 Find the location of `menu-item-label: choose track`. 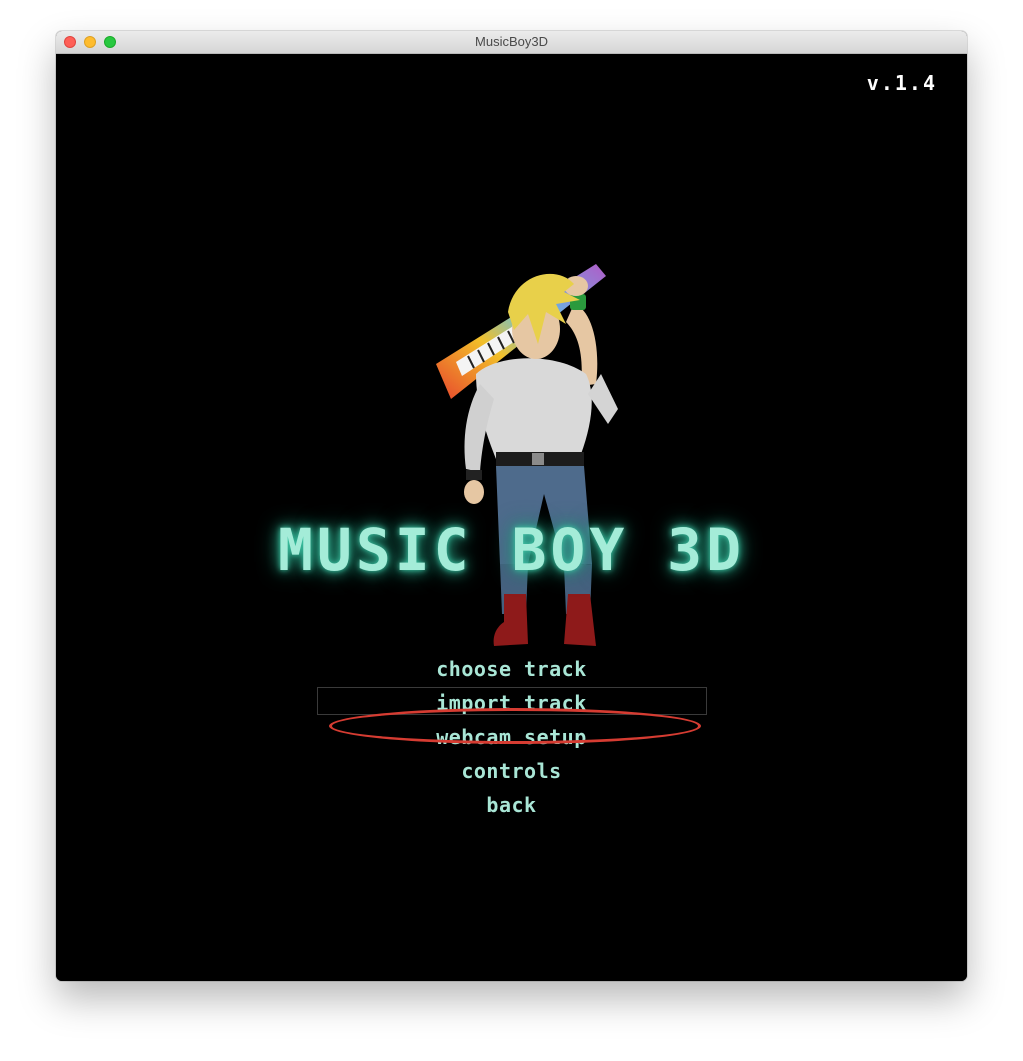

menu-item-label: choose track is located at coordinates (511, 669).